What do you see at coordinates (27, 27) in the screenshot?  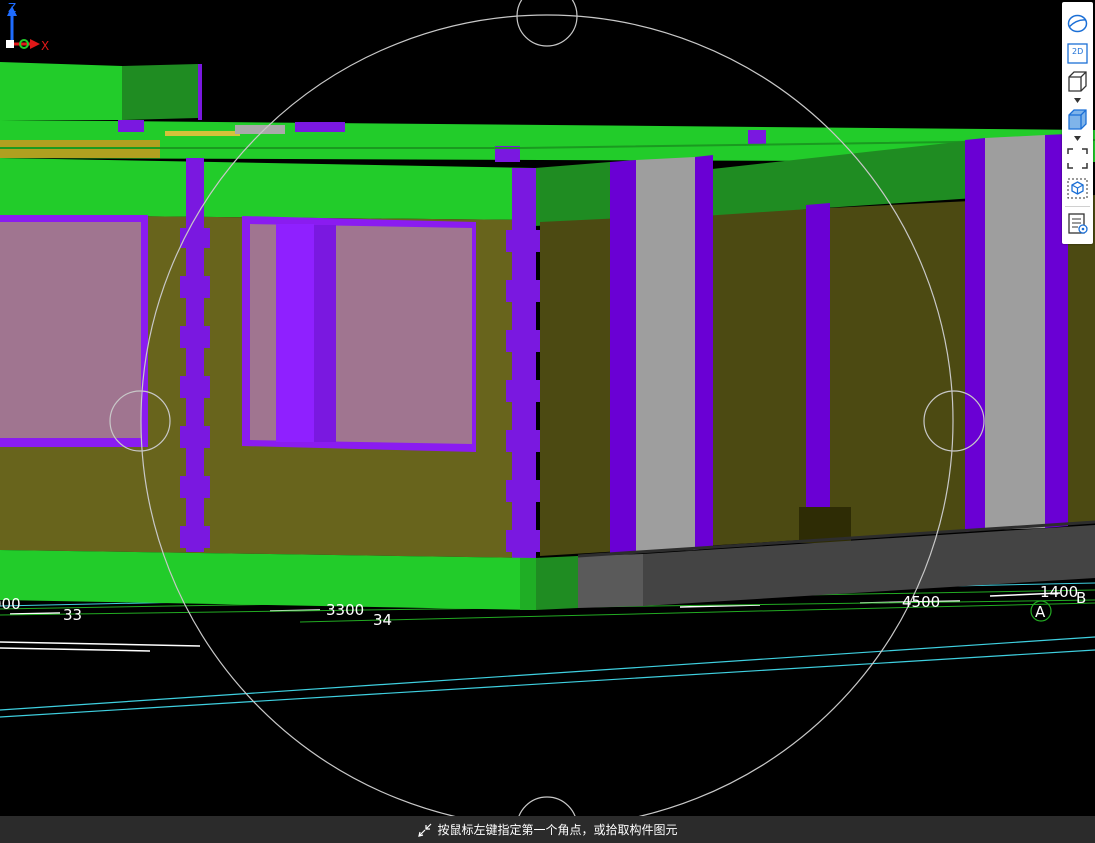 I see `axis-triad: Z X` at bounding box center [27, 27].